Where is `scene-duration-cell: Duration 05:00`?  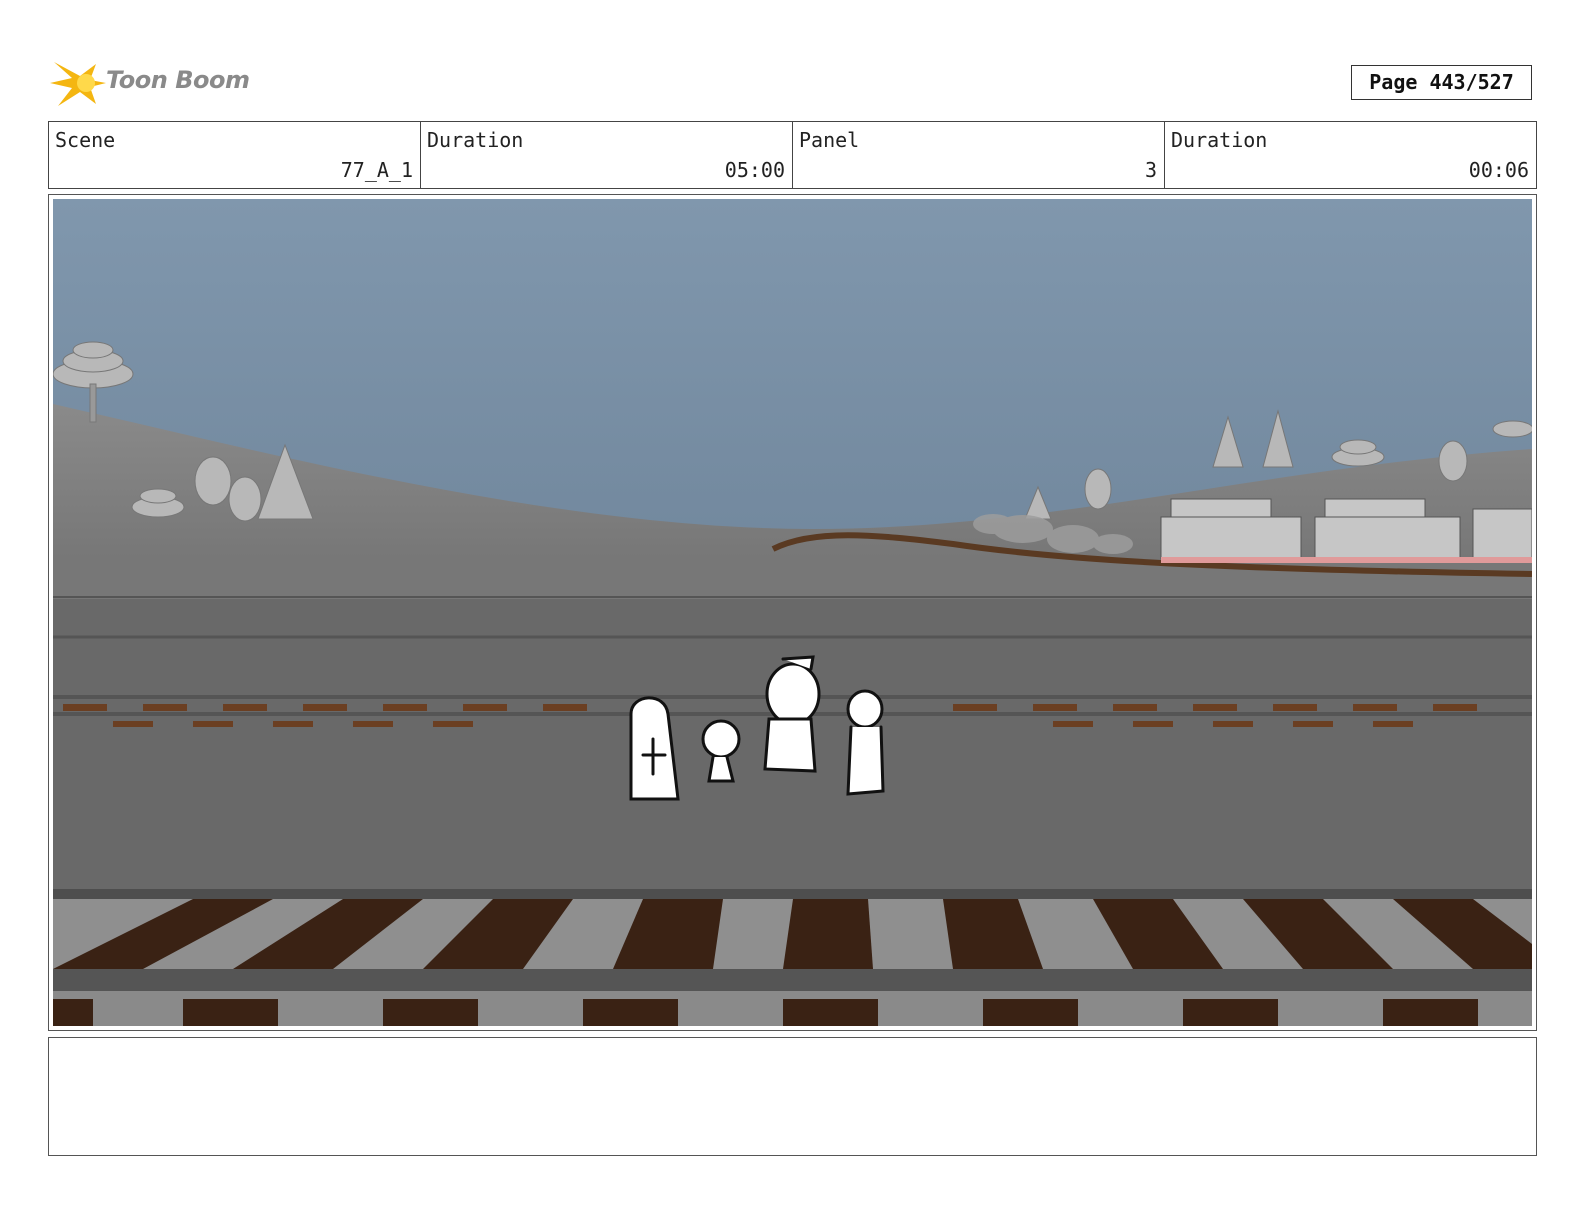 scene-duration-cell: Duration 05:00 is located at coordinates (607, 155).